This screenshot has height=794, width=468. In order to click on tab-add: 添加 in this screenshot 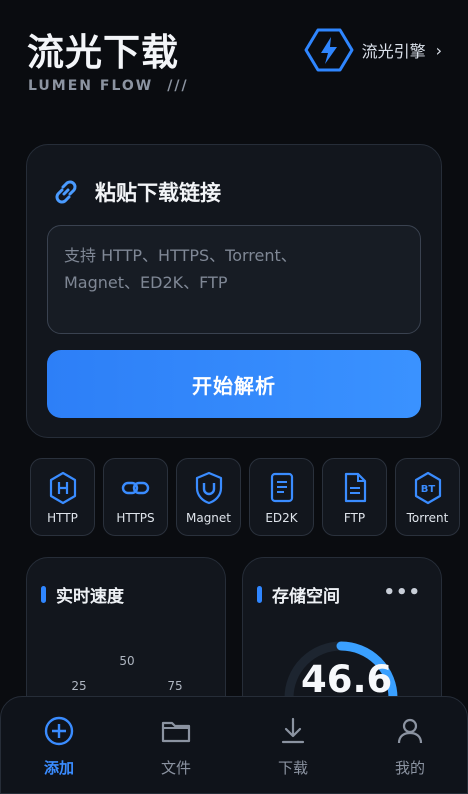, I will do `click(59, 746)`.